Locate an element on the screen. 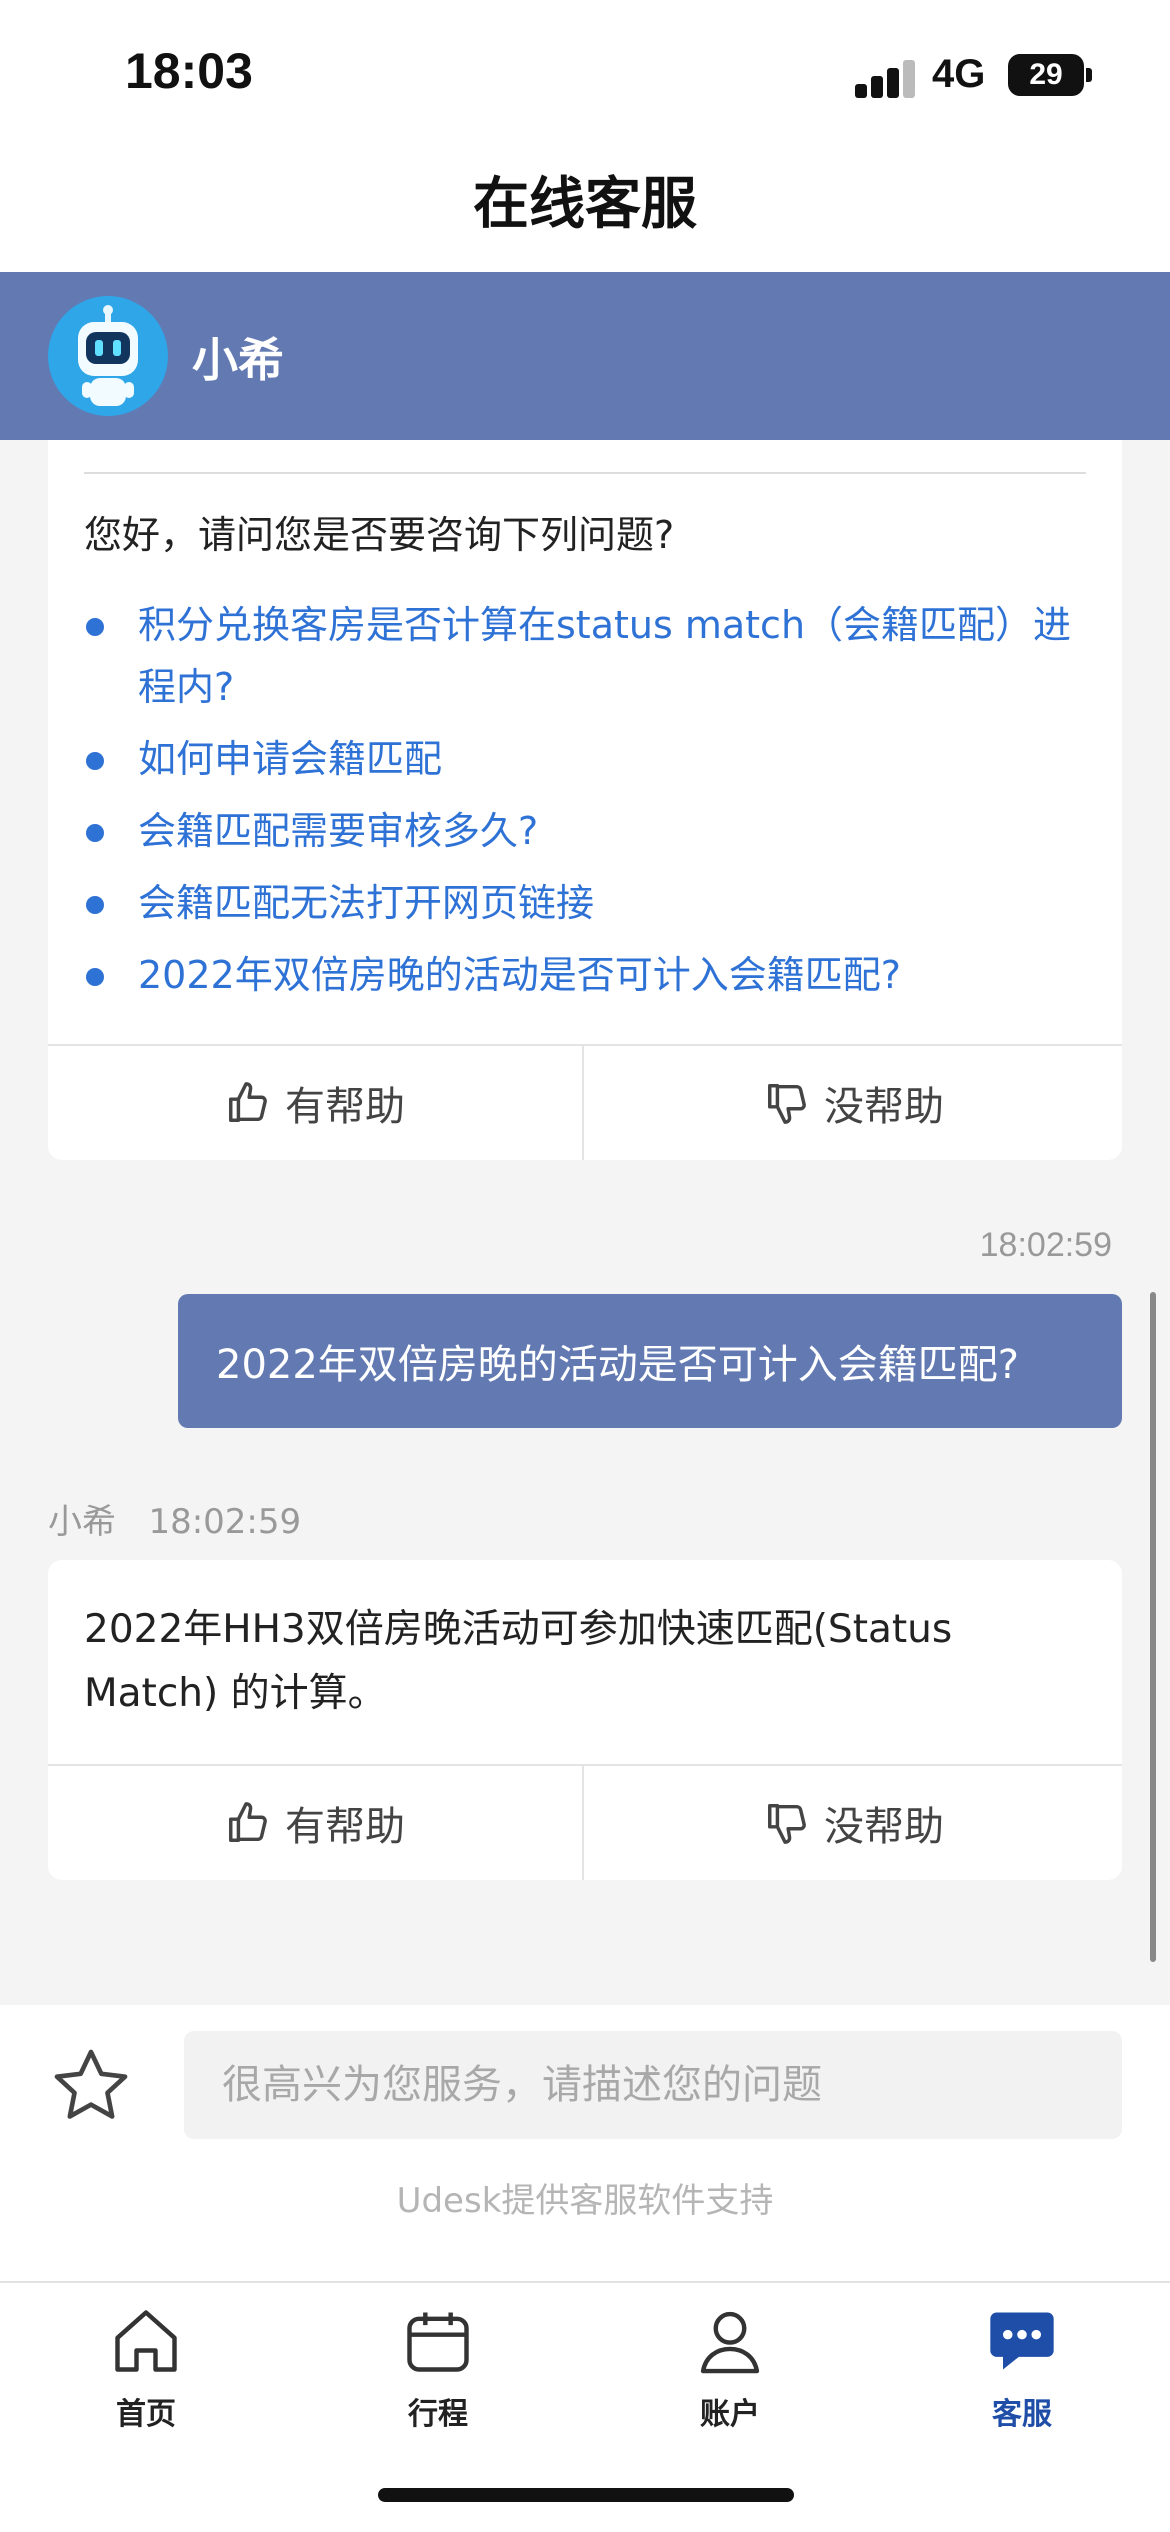 Image resolution: width=1170 pixels, height=2532 pixels. battery-tip is located at coordinates (1089, 75).